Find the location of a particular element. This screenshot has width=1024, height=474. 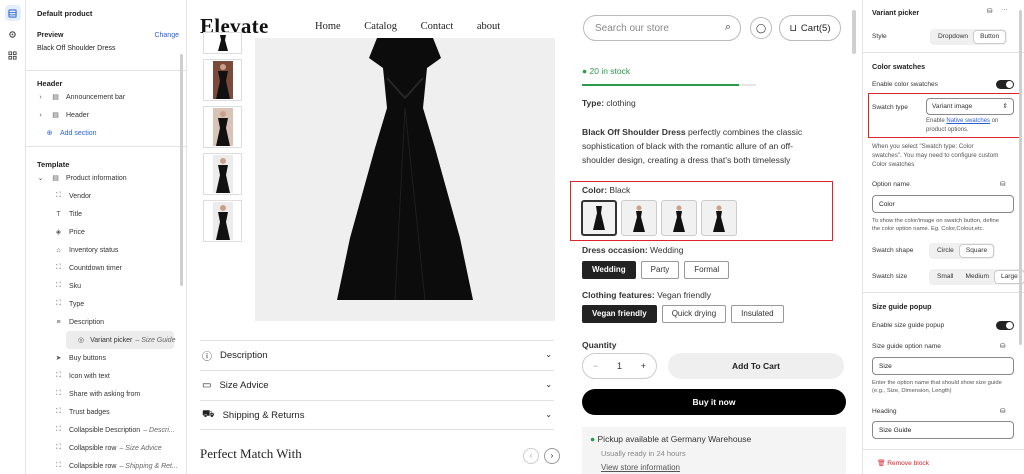

swatch-size-label: Swatch size is located at coordinates (890, 276).